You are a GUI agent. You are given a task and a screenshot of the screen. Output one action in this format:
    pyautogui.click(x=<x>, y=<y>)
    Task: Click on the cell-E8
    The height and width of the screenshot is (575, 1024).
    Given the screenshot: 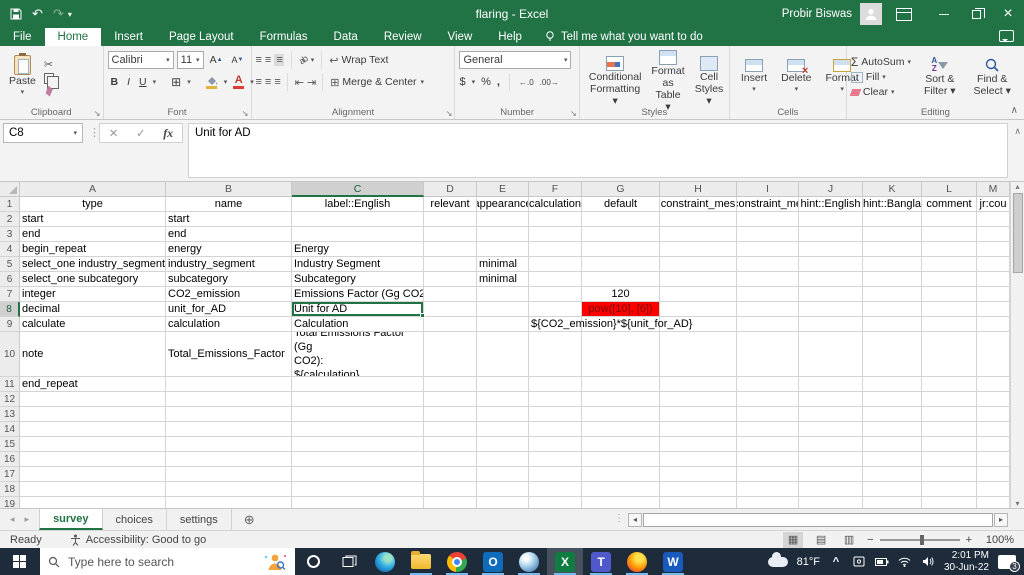 What is the action you would take?
    pyautogui.click(x=503, y=309)
    